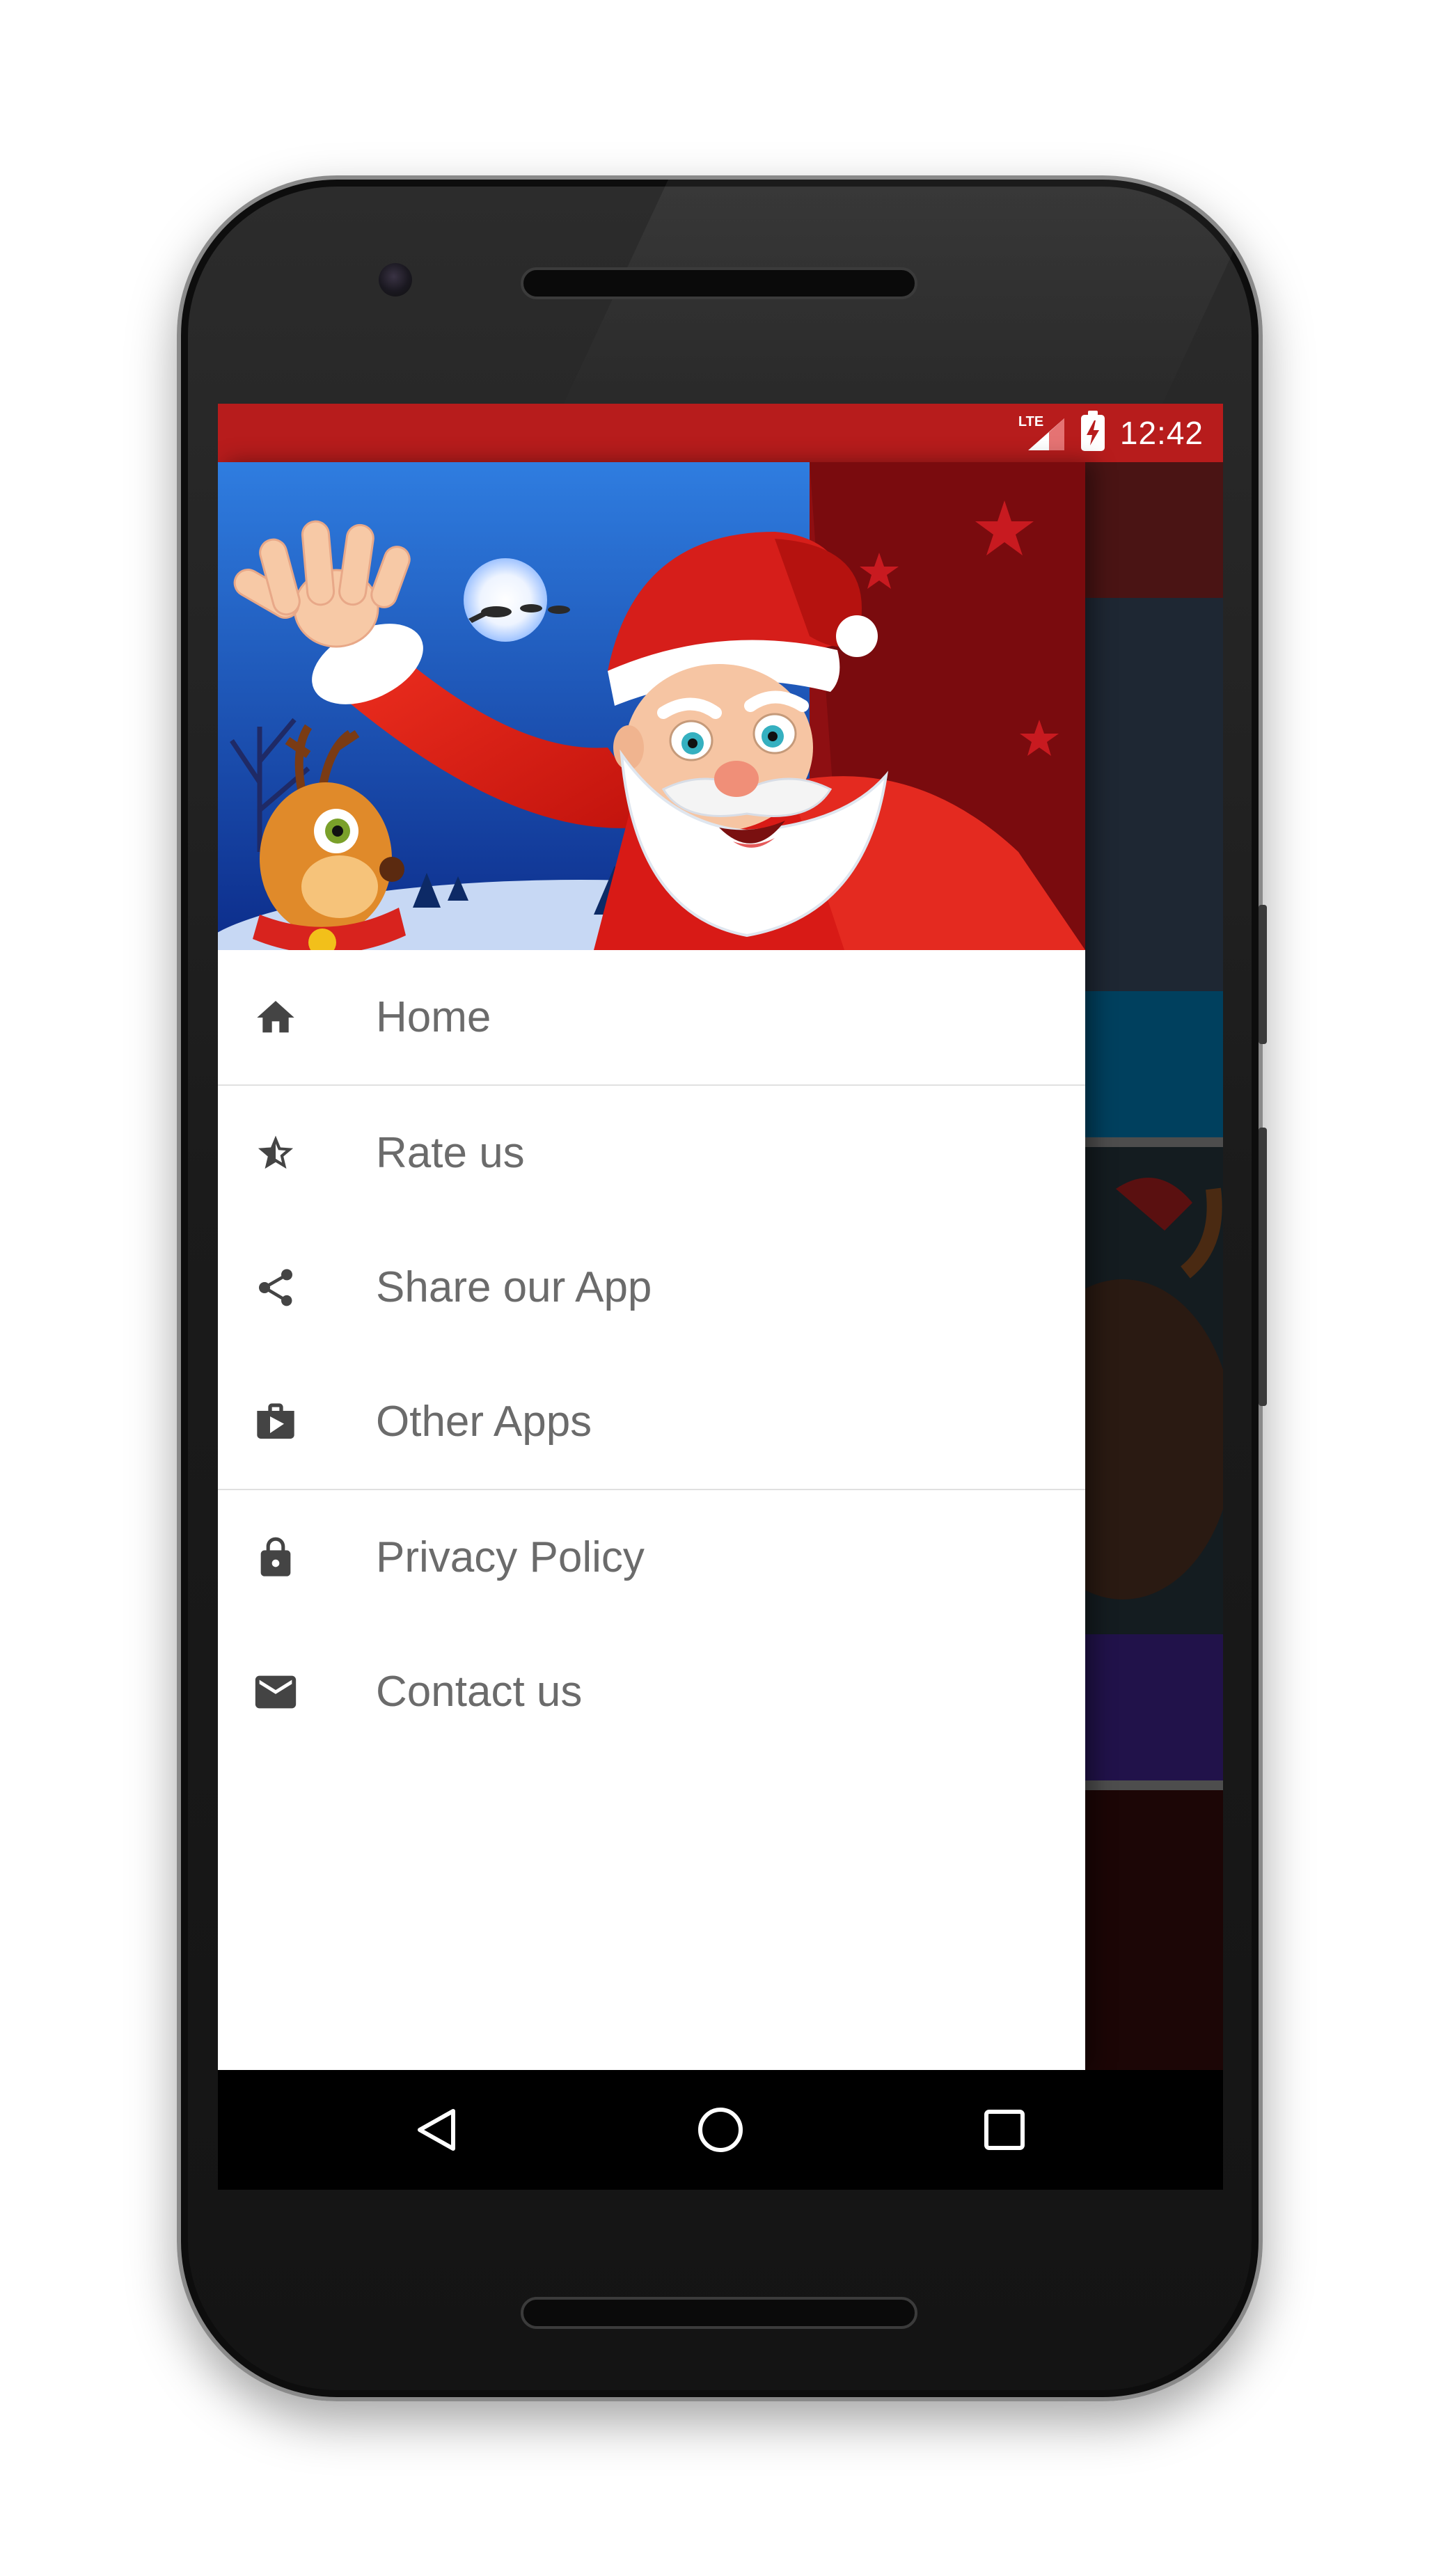  Describe the element at coordinates (720, 433) in the screenshot. I see `status-bar: LTE 12:42` at that location.